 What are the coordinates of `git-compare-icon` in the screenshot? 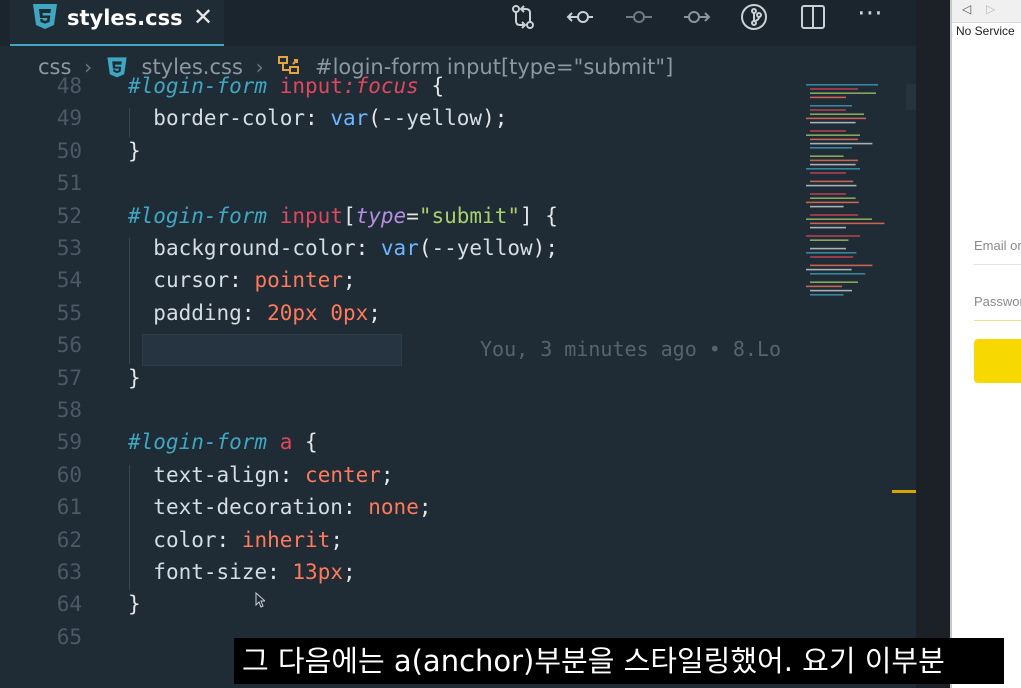 It's located at (523, 17).